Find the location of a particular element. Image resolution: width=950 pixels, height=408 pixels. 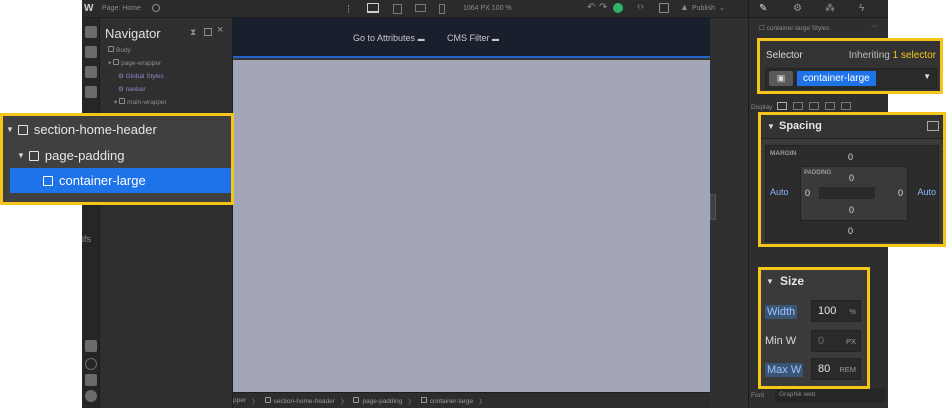

padding-bottom-value: 0 is located at coordinates (851, 210).